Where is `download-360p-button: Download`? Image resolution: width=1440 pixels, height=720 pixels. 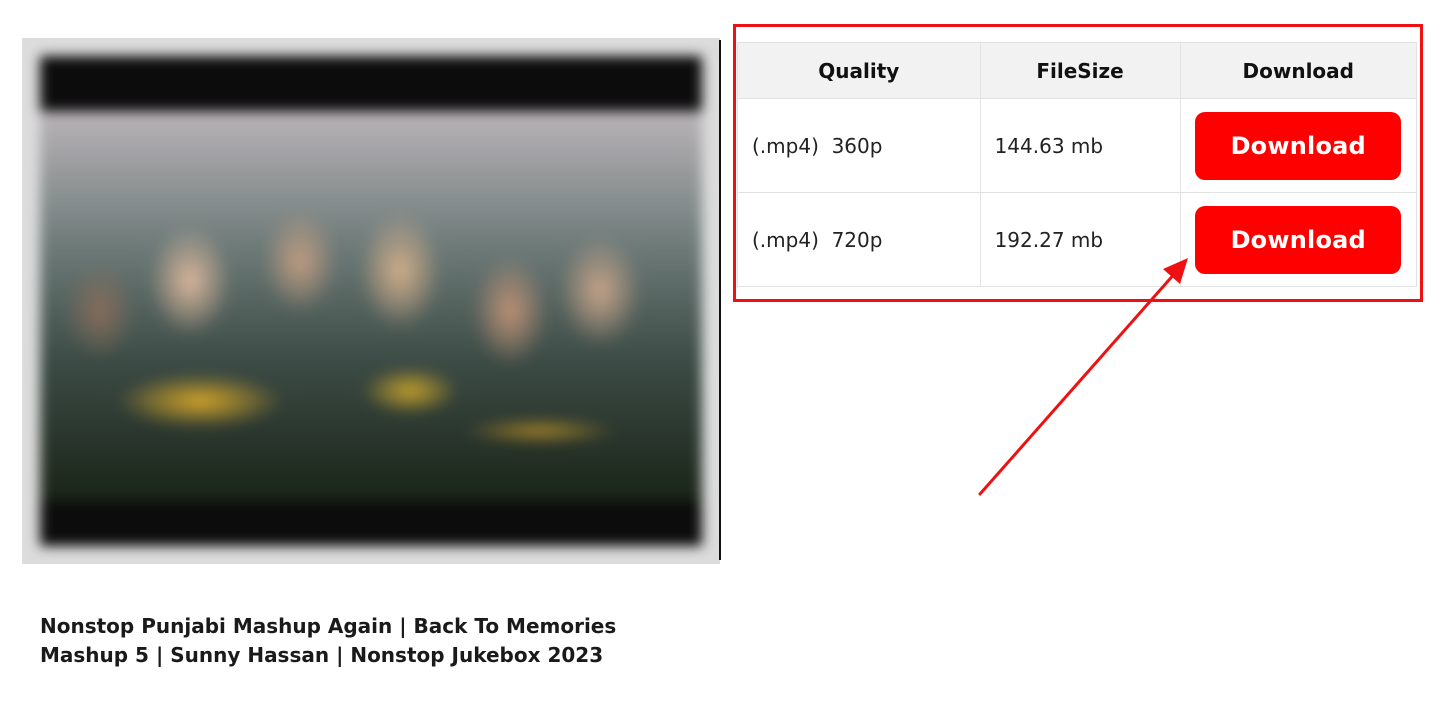
download-360p-button: Download is located at coordinates (1298, 145).